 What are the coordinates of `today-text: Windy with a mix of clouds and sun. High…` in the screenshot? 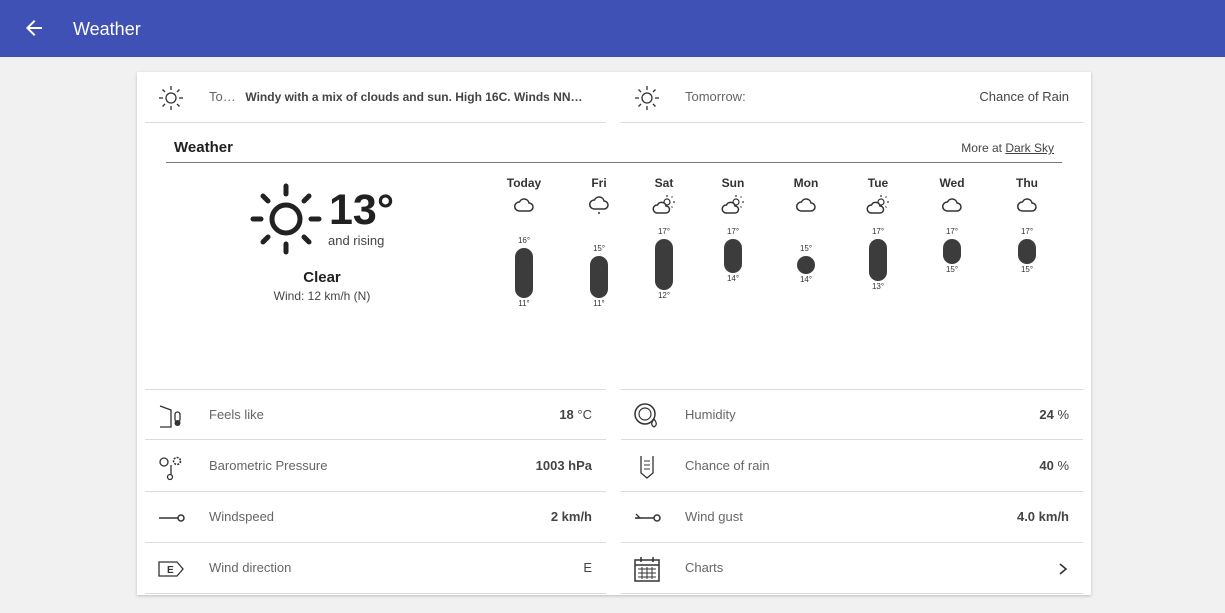 It's located at (414, 97).